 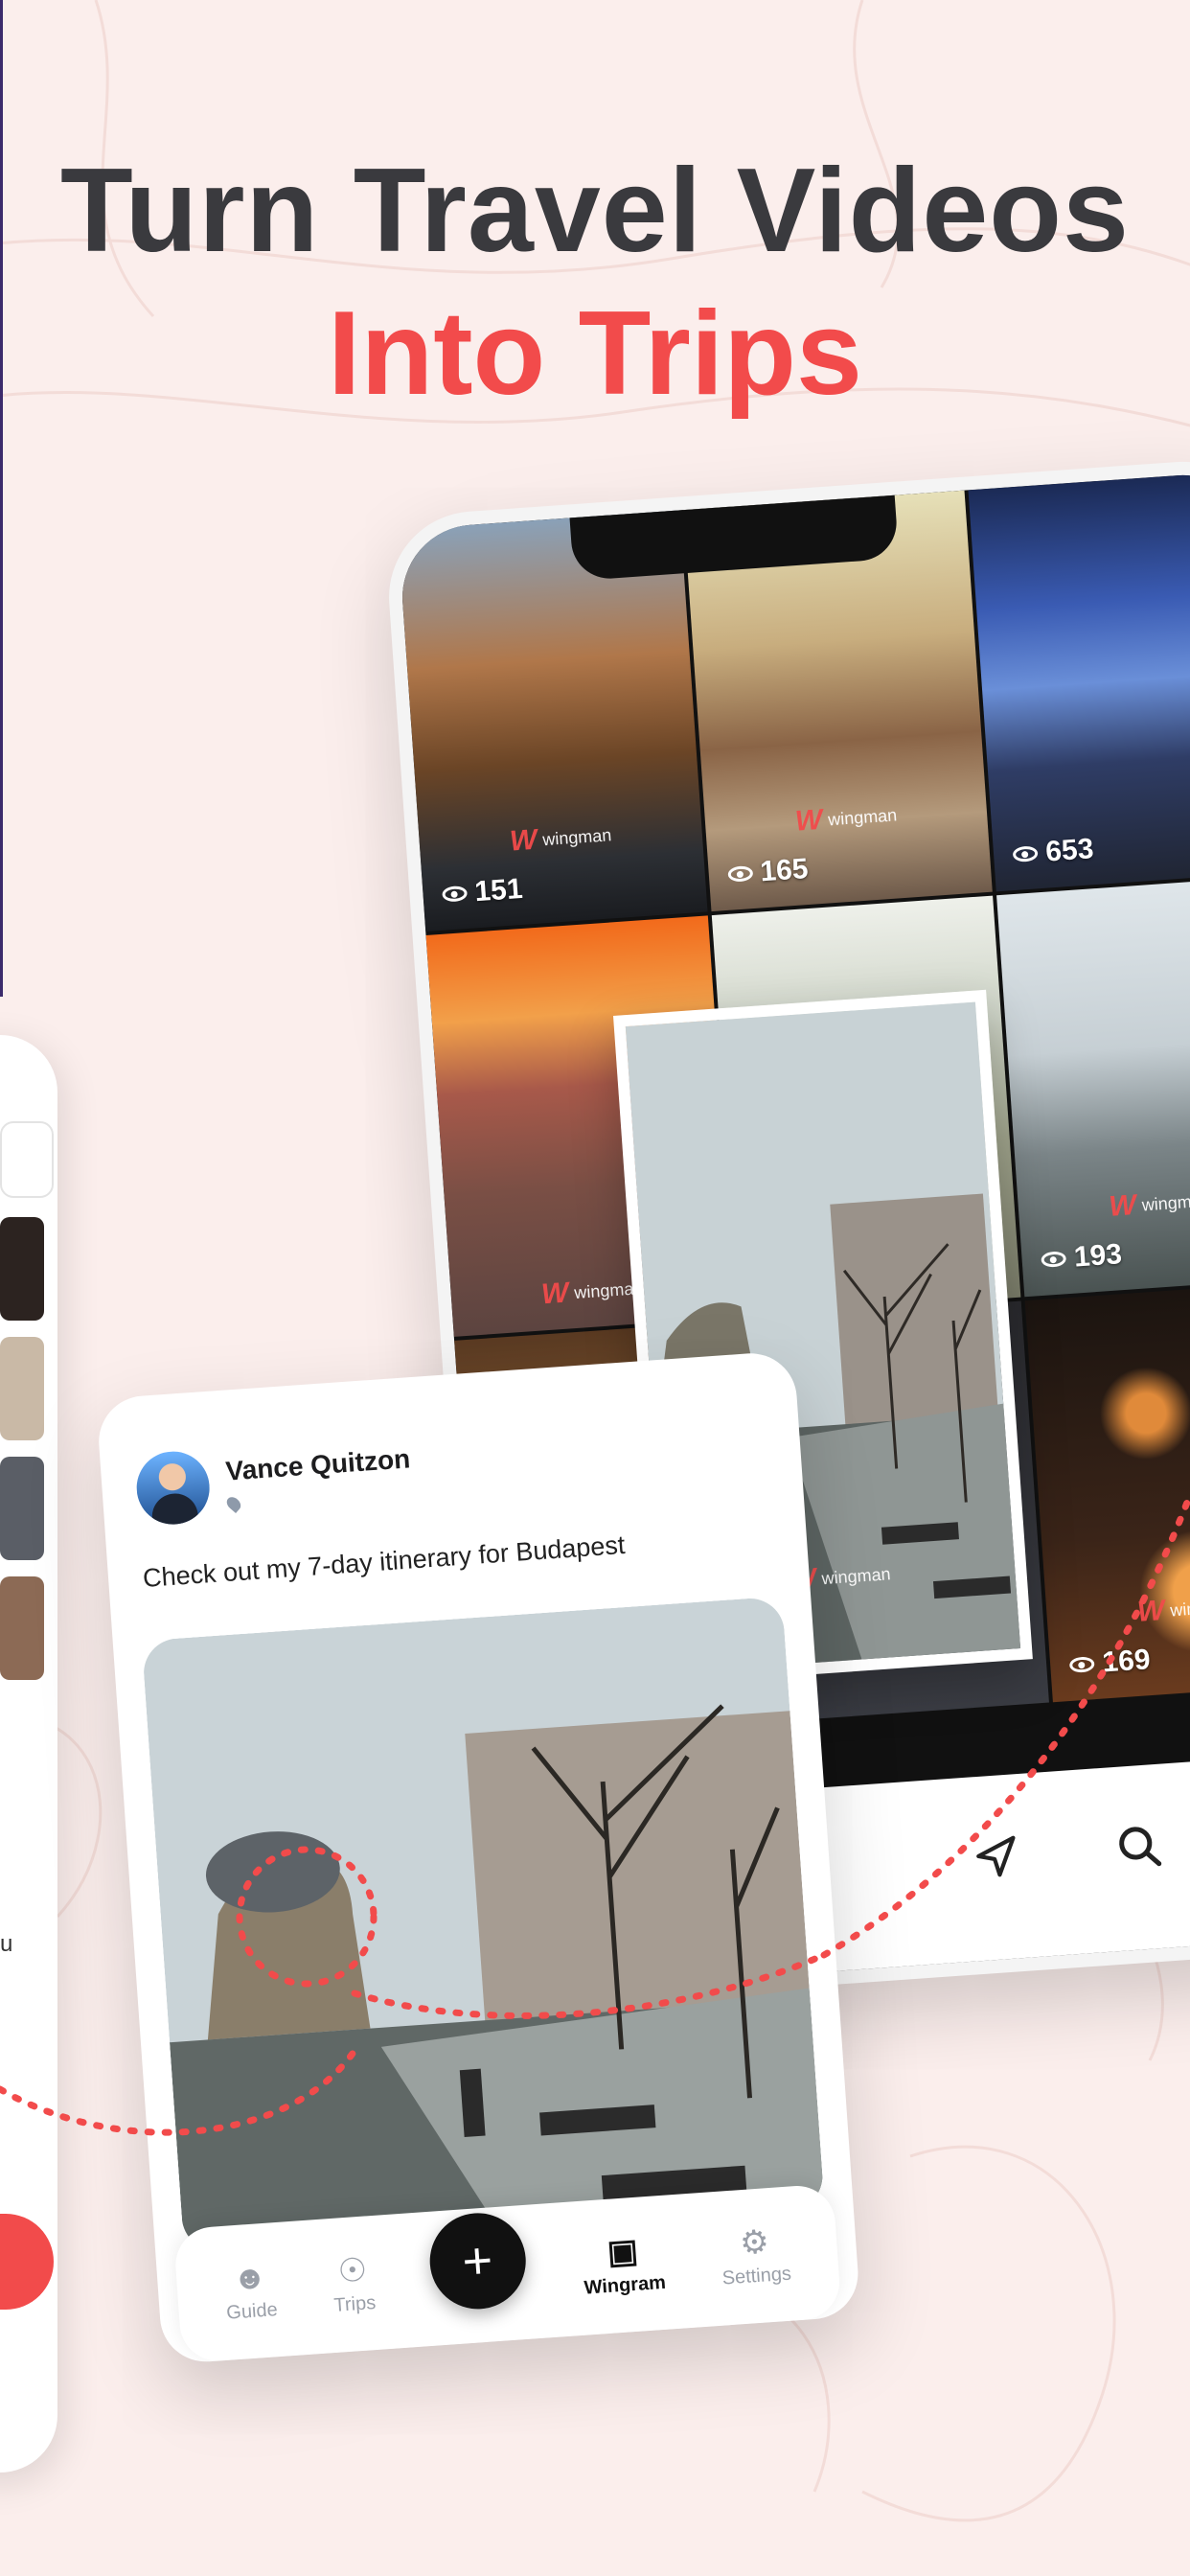 I want to click on compass-icon: ☉, so click(x=352, y=2271).